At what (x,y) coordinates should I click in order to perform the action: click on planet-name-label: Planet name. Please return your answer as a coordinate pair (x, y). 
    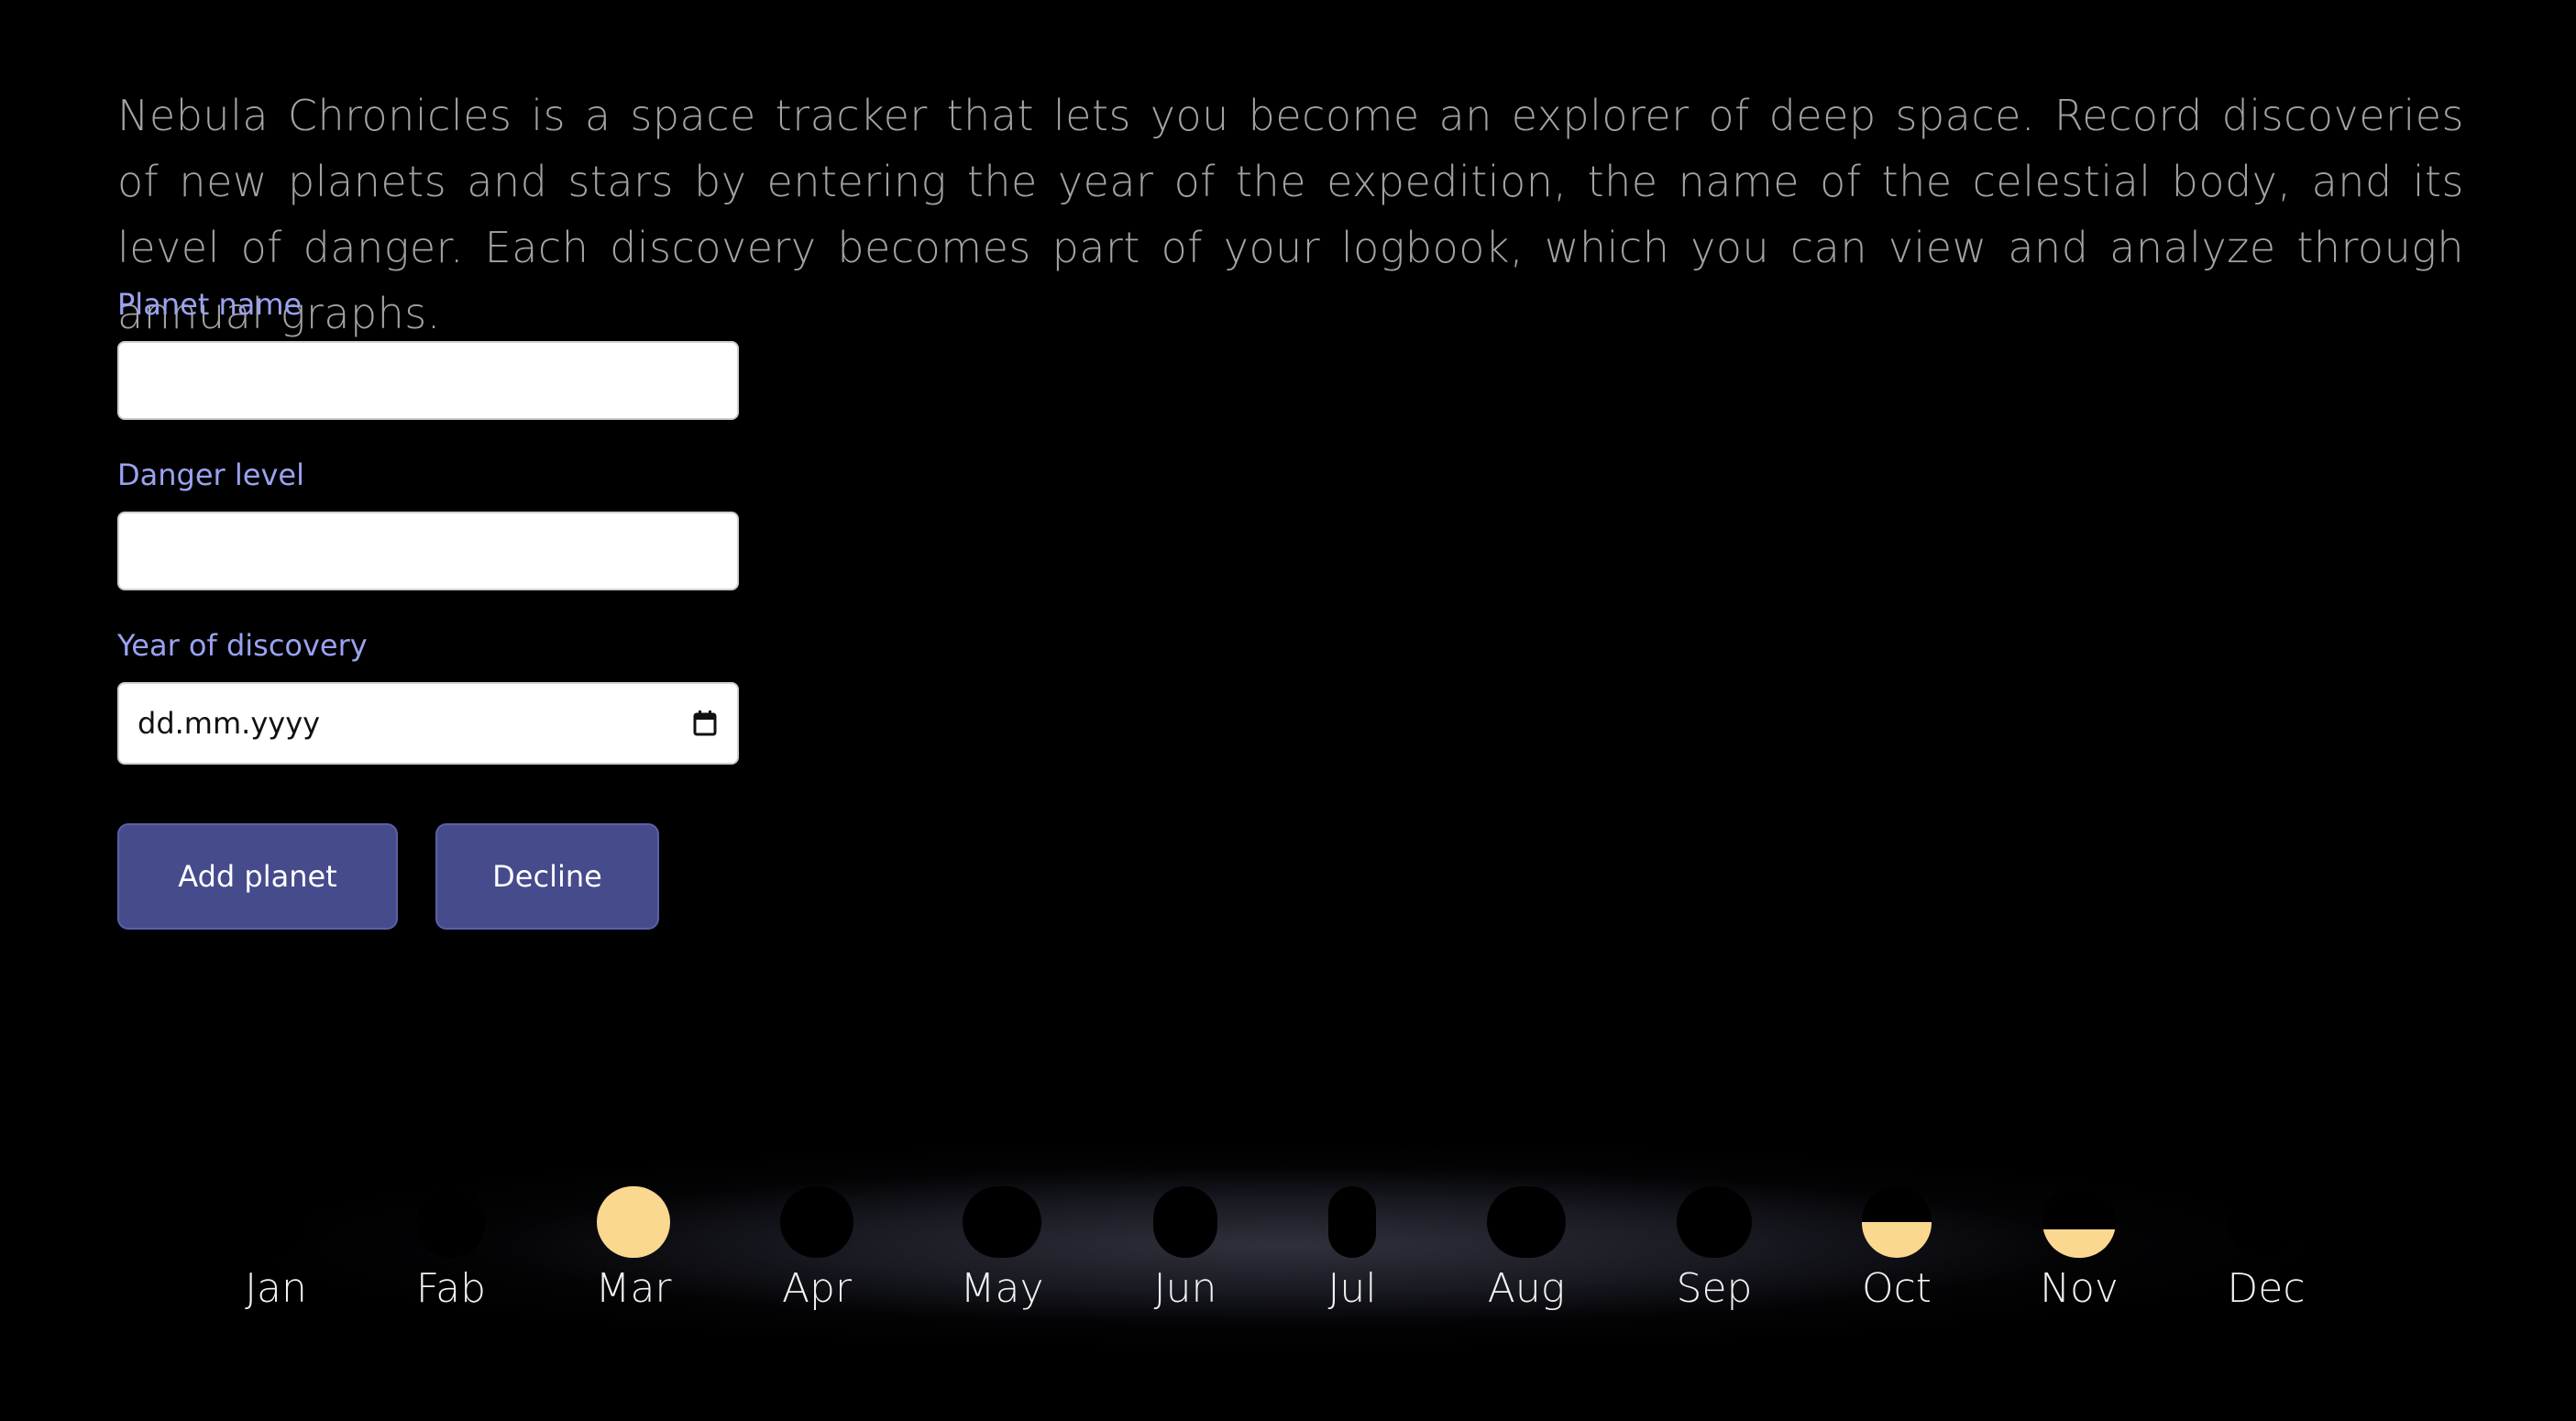
    Looking at the image, I should click on (210, 304).